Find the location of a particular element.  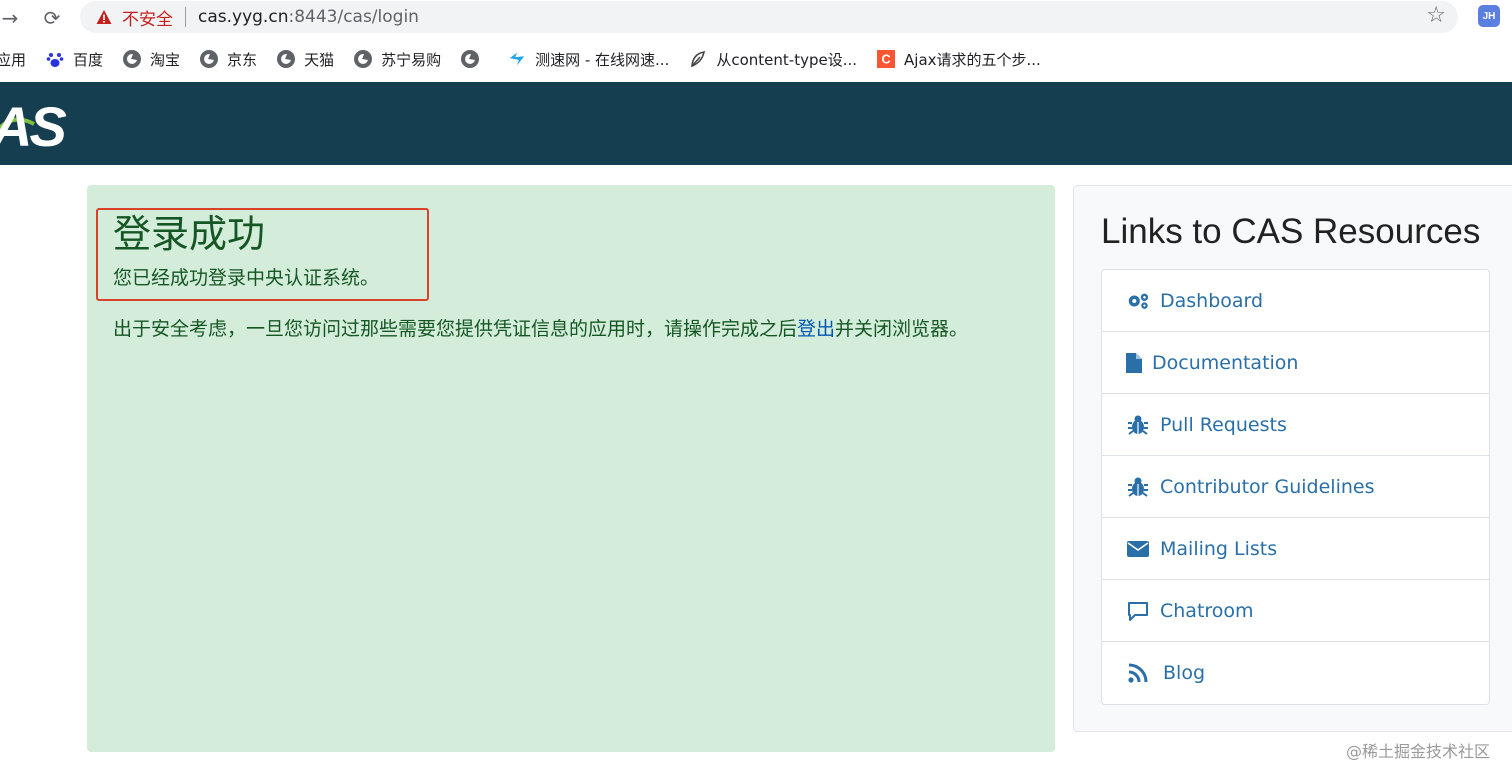

bookmark-label: 苏宁易购 is located at coordinates (411, 59).